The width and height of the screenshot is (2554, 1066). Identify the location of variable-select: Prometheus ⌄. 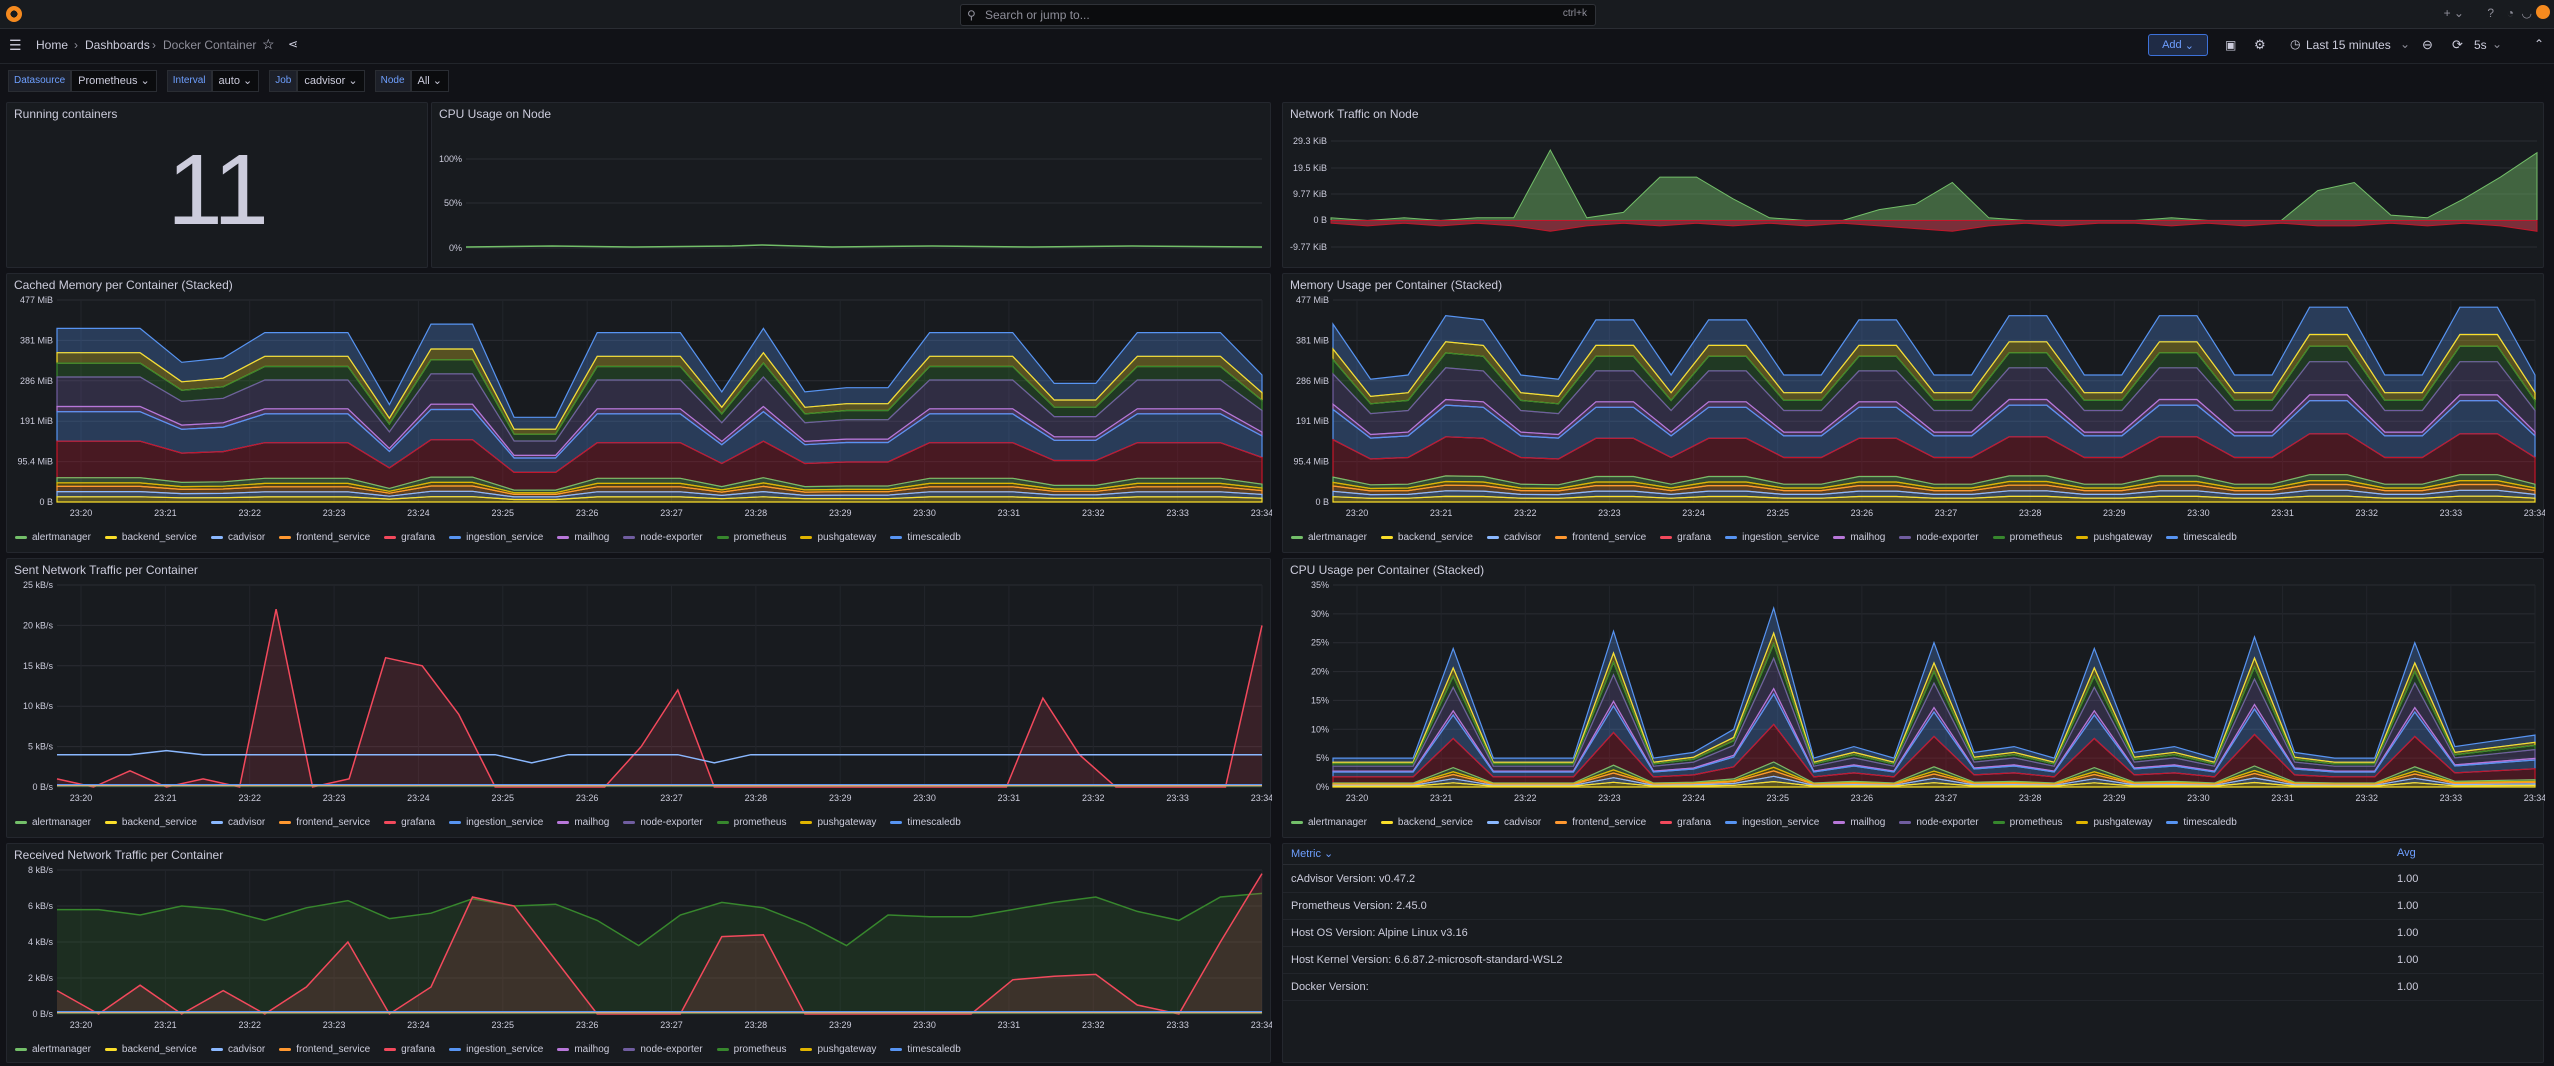
(114, 81).